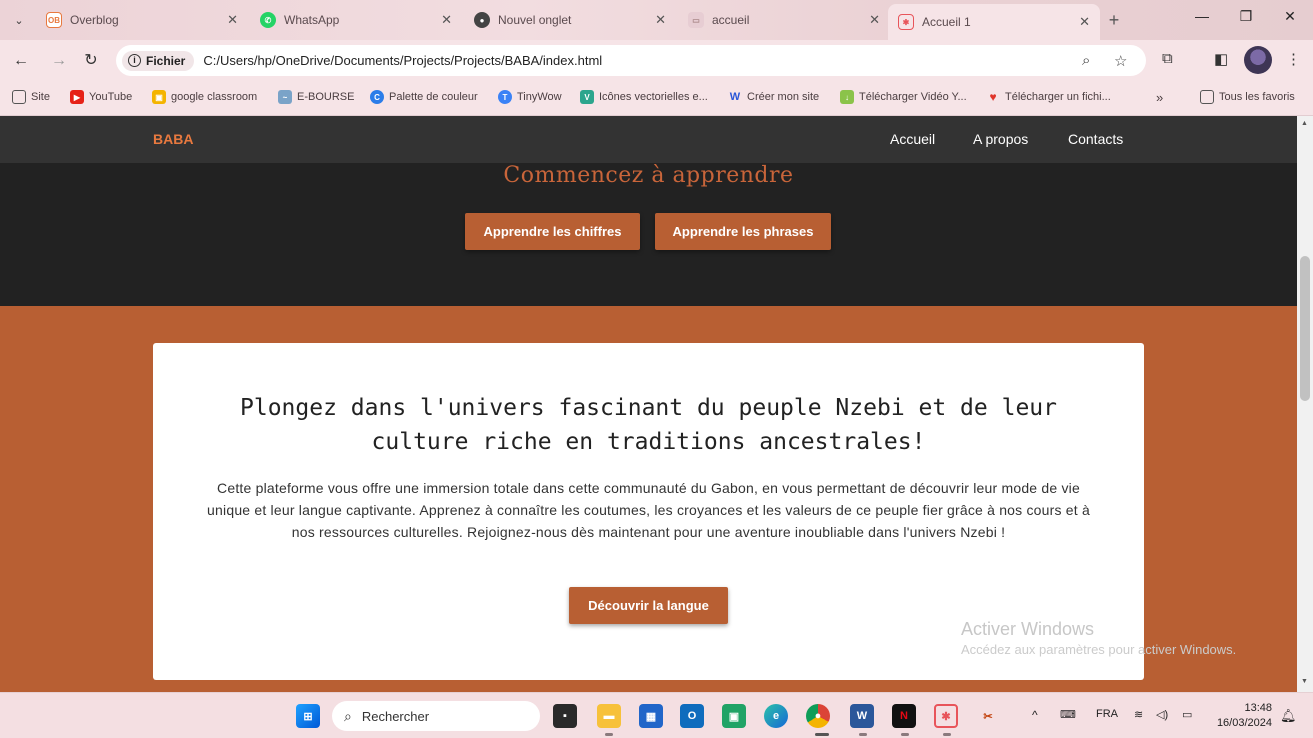 Image resolution: width=1313 pixels, height=738 pixels. What do you see at coordinates (651, 716) in the screenshot?
I see `store-icon: ▦` at bounding box center [651, 716].